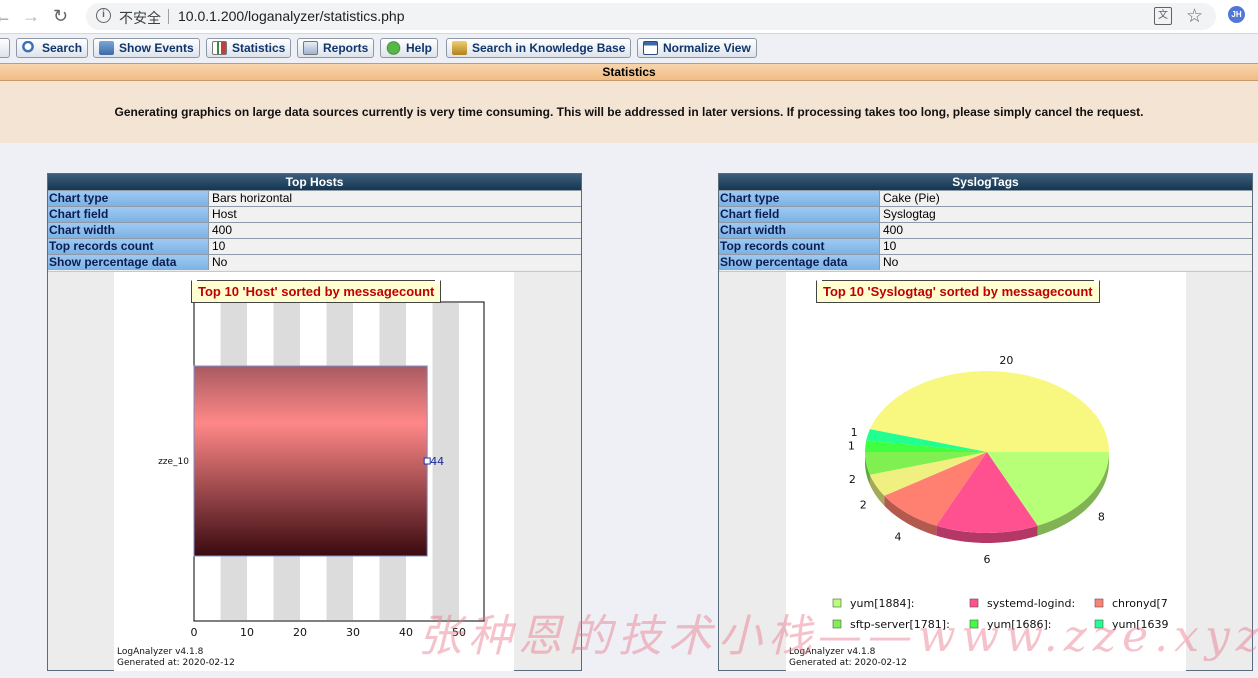 This screenshot has width=1258, height=678. What do you see at coordinates (140, 18) in the screenshot?
I see `insecure-label: 不安全` at bounding box center [140, 18].